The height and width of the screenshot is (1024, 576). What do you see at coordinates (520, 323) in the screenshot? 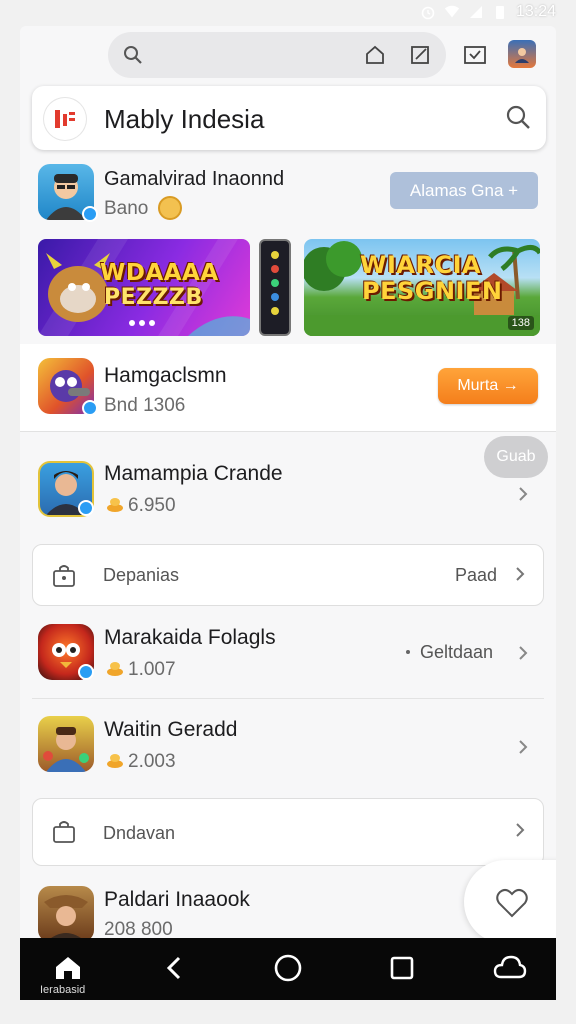
I see `banner-2-tag: 138` at bounding box center [520, 323].